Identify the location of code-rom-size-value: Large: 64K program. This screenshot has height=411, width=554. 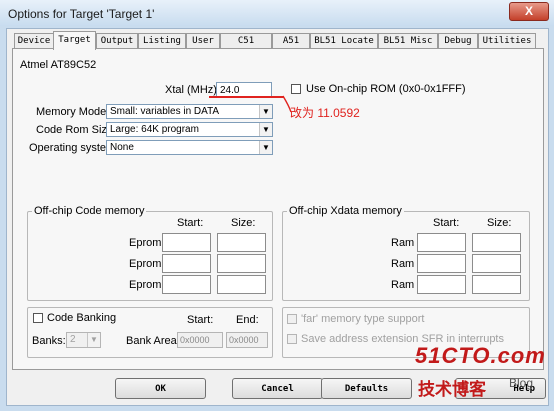
(154, 129).